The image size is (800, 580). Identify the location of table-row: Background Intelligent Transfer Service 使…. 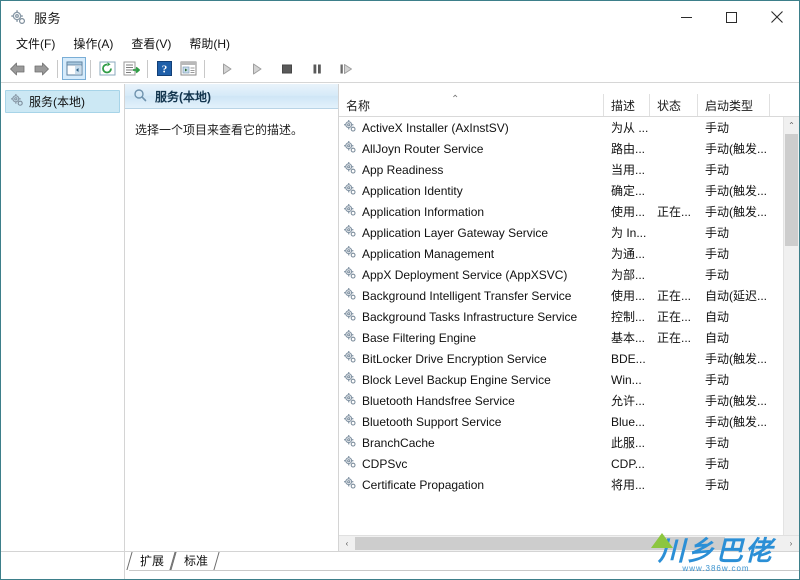
(569, 295).